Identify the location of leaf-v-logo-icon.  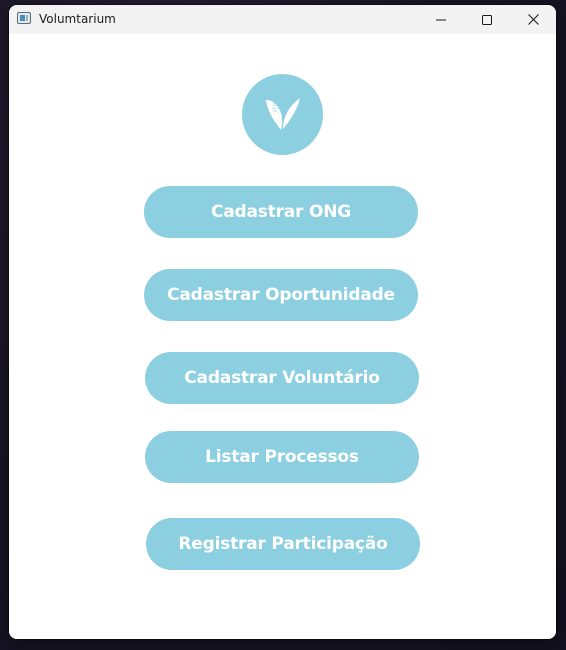
(282, 113).